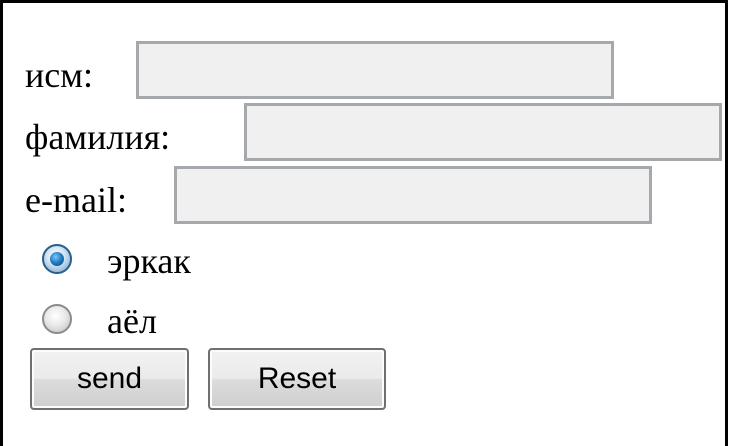 This screenshot has height=446, width=734. Describe the element at coordinates (413, 195) in the screenshot. I see `email-input` at that location.